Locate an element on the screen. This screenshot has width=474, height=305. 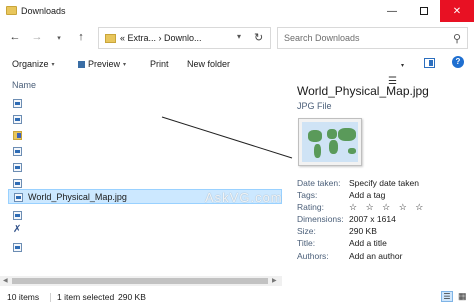
property-label: Size: is located at coordinates (306, 231).